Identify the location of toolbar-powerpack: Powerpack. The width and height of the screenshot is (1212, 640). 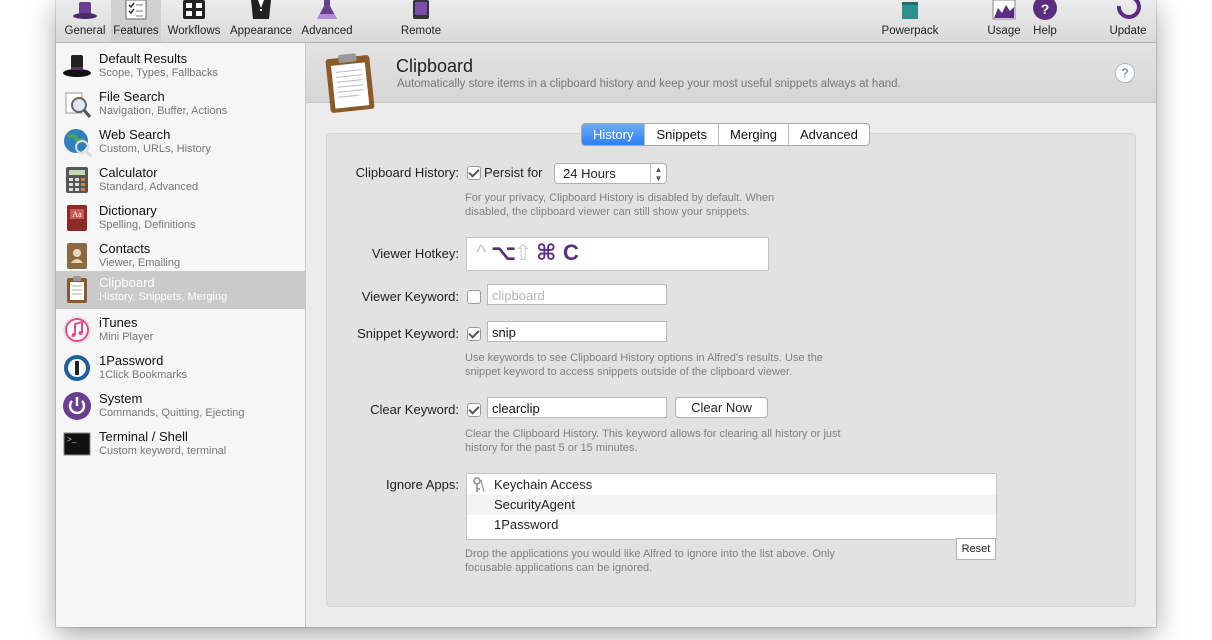
(910, 21).